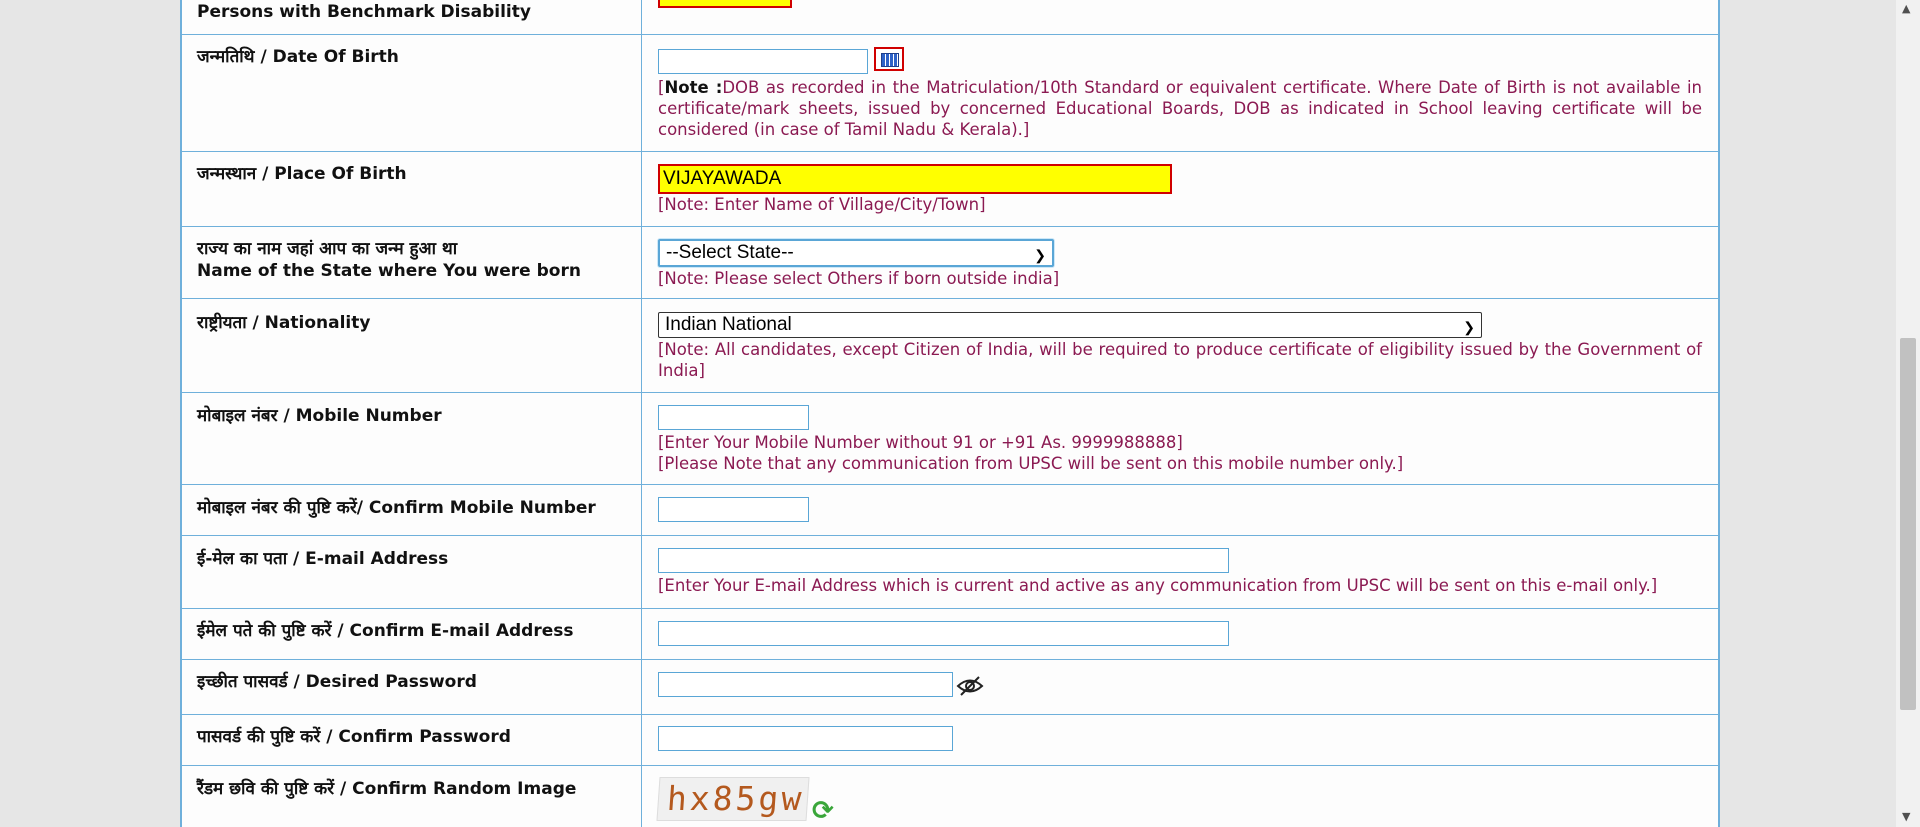  I want to click on confirm-email-input, so click(943, 633).